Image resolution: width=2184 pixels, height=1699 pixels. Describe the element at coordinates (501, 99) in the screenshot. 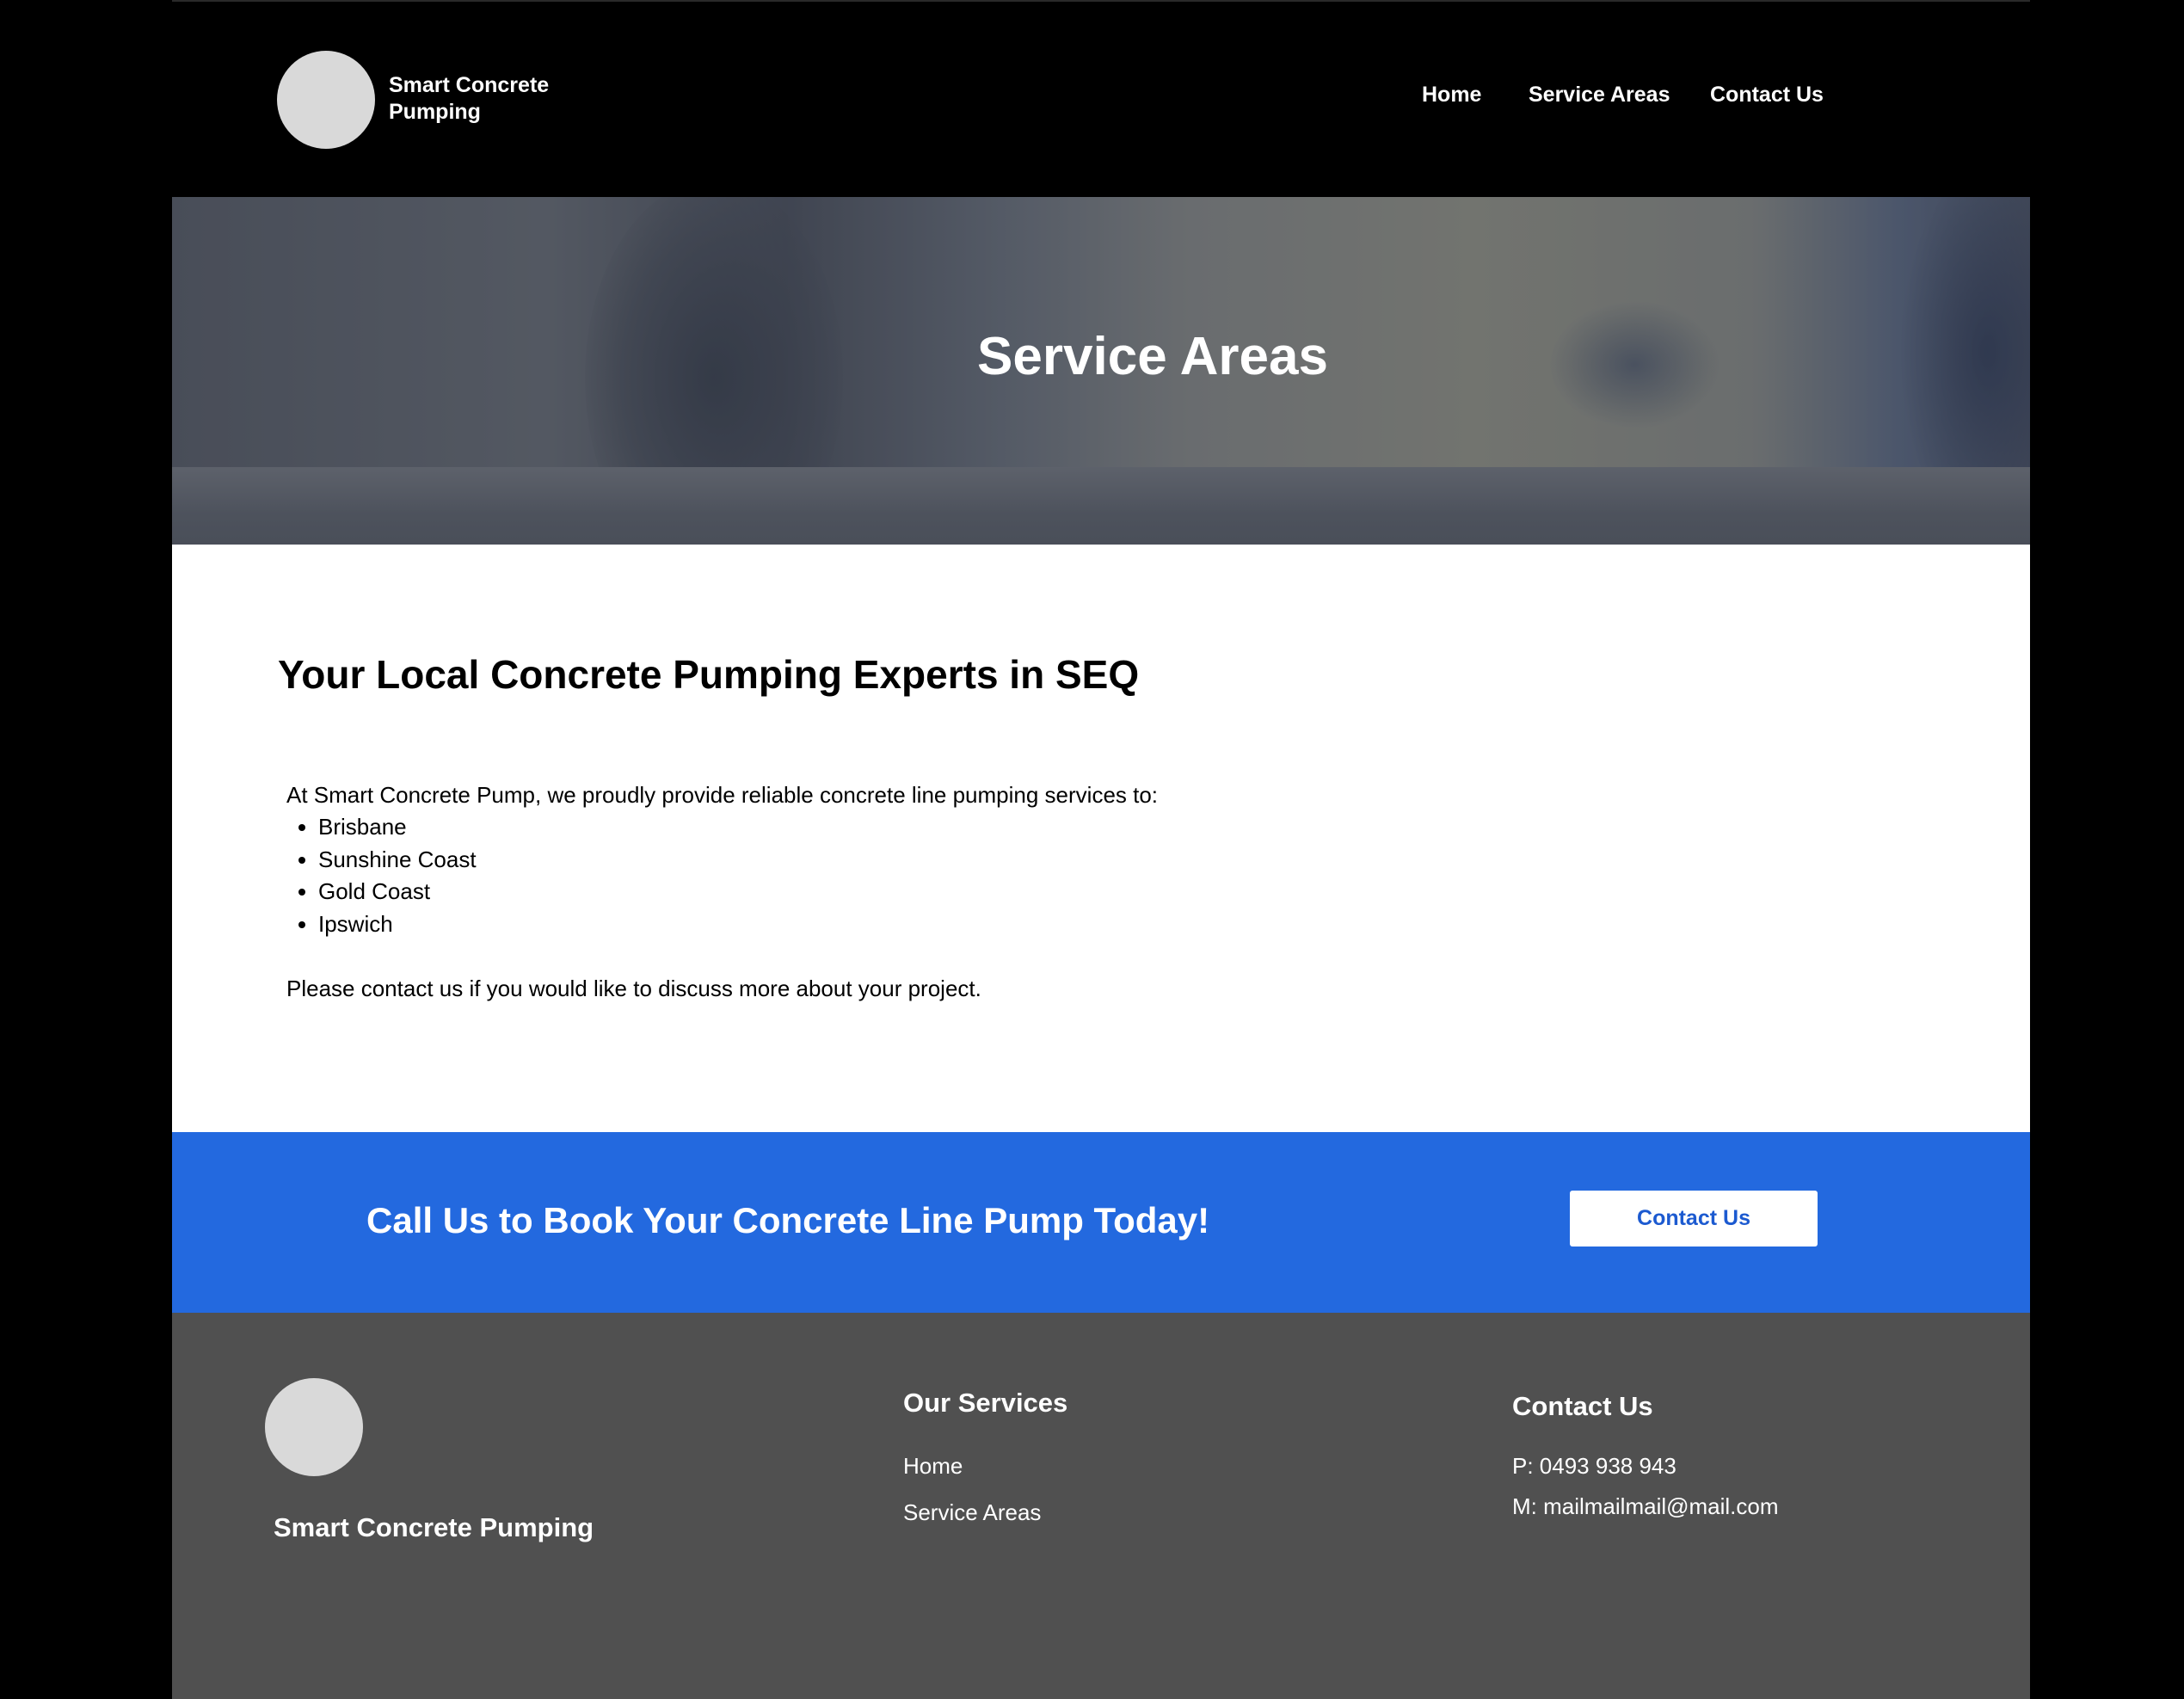

I see `brand-name: Smart Concrete Pumping` at that location.